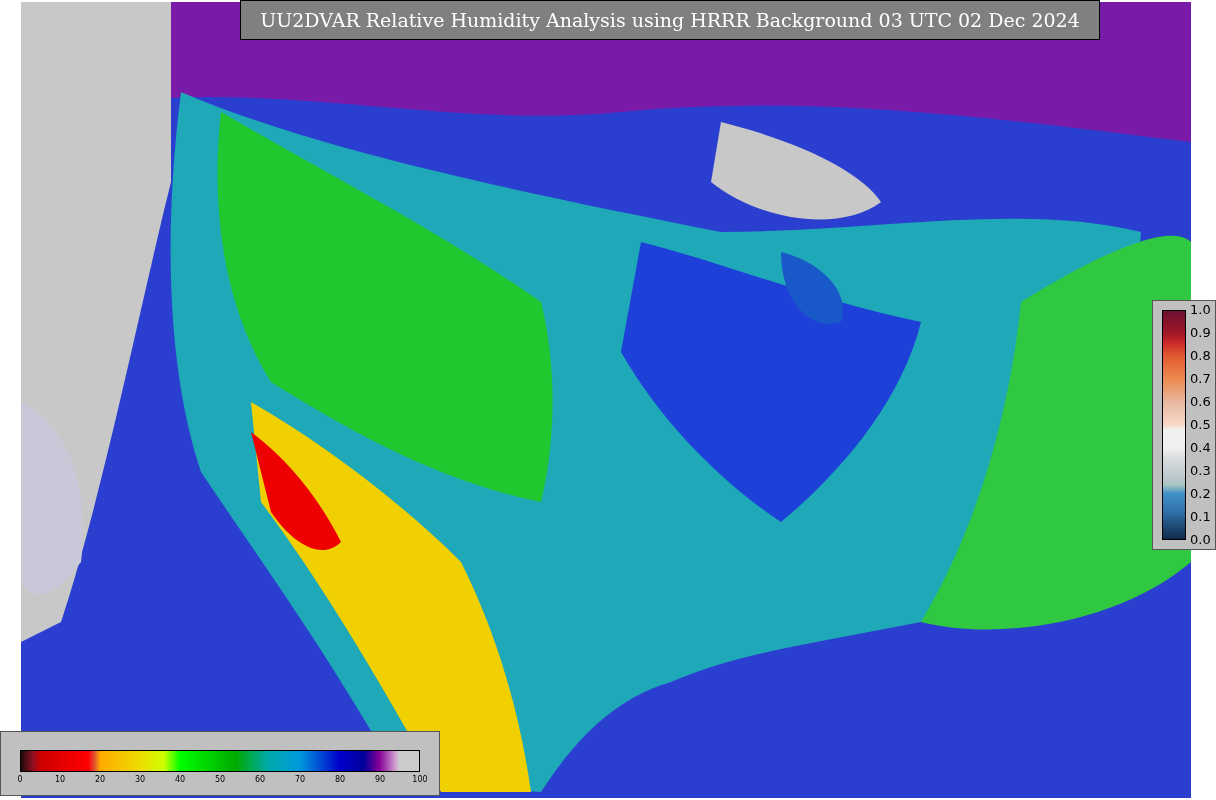 This screenshot has width=1216, height=800. Describe the element at coordinates (1200, 402) in the screenshot. I see `colorbar-tick-label: 0.6` at that location.